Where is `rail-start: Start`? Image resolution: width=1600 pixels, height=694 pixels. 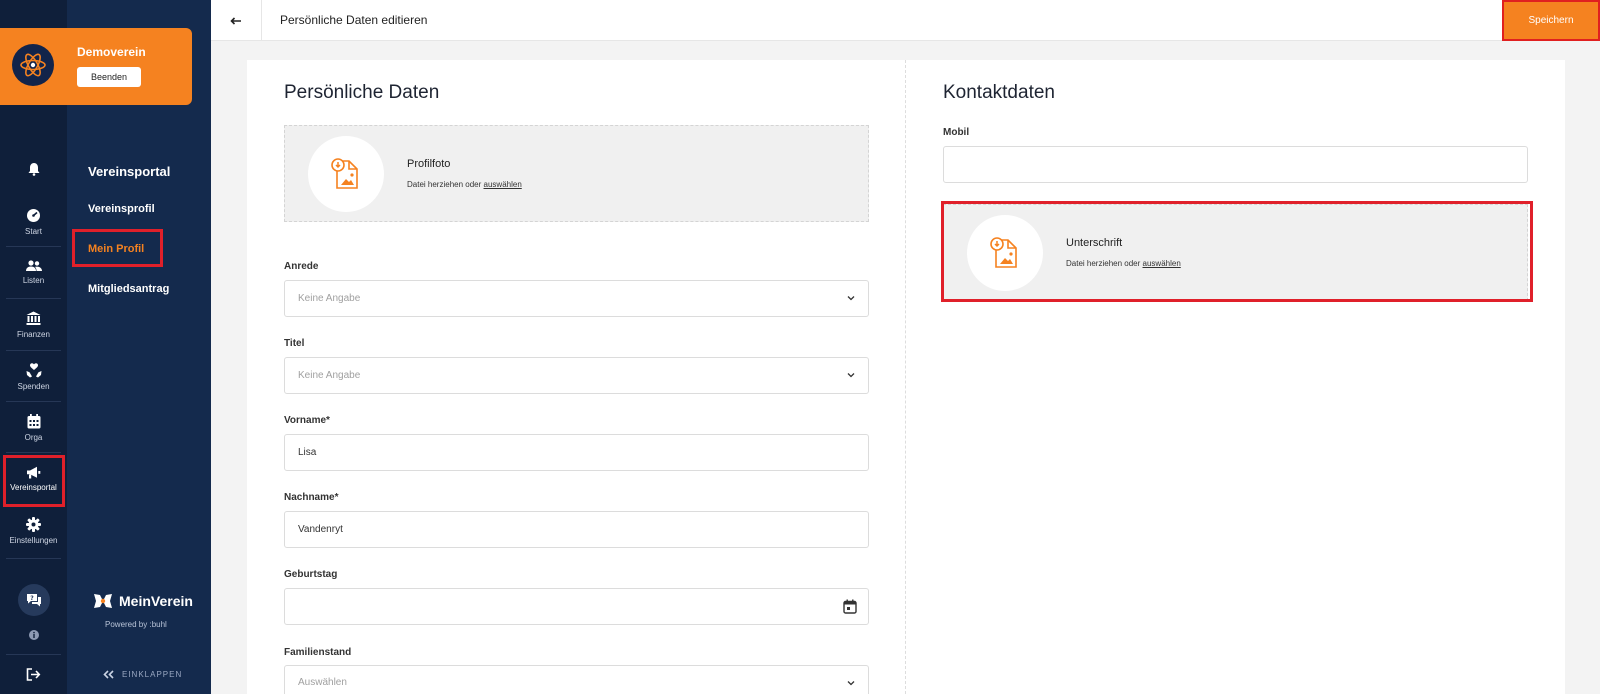
rail-start: Start is located at coordinates (33, 222).